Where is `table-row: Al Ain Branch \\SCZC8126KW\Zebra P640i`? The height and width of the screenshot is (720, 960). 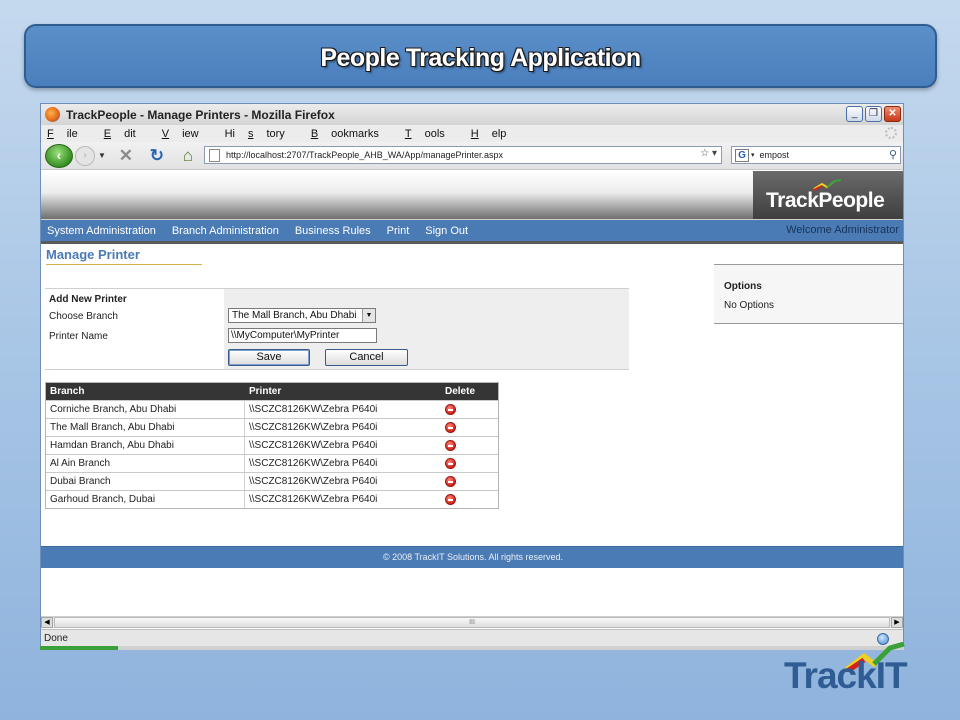 table-row: Al Ain Branch \\SCZC8126KW\Zebra P640i is located at coordinates (272, 463).